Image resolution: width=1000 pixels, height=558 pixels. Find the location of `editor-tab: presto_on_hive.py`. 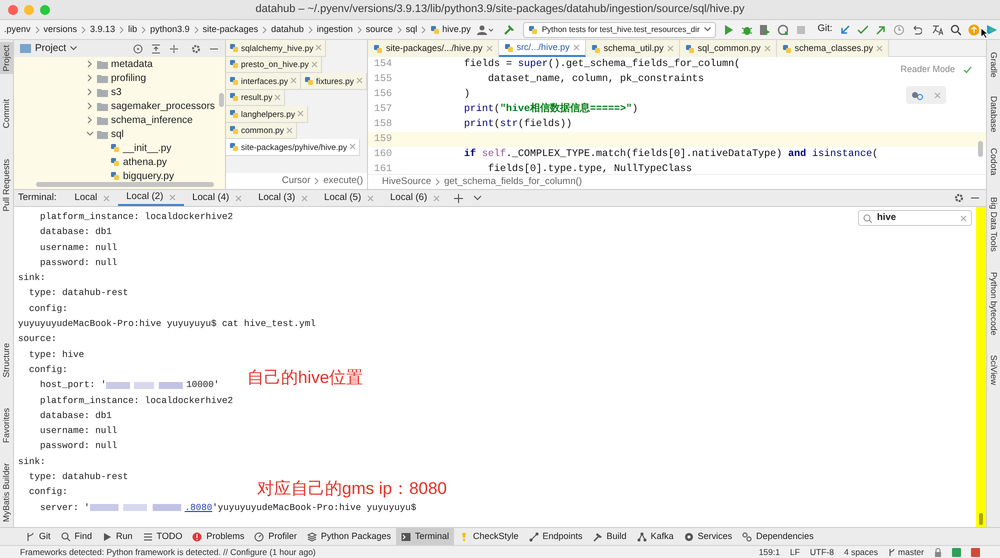

editor-tab: presto_on_hive.py is located at coordinates (274, 64).